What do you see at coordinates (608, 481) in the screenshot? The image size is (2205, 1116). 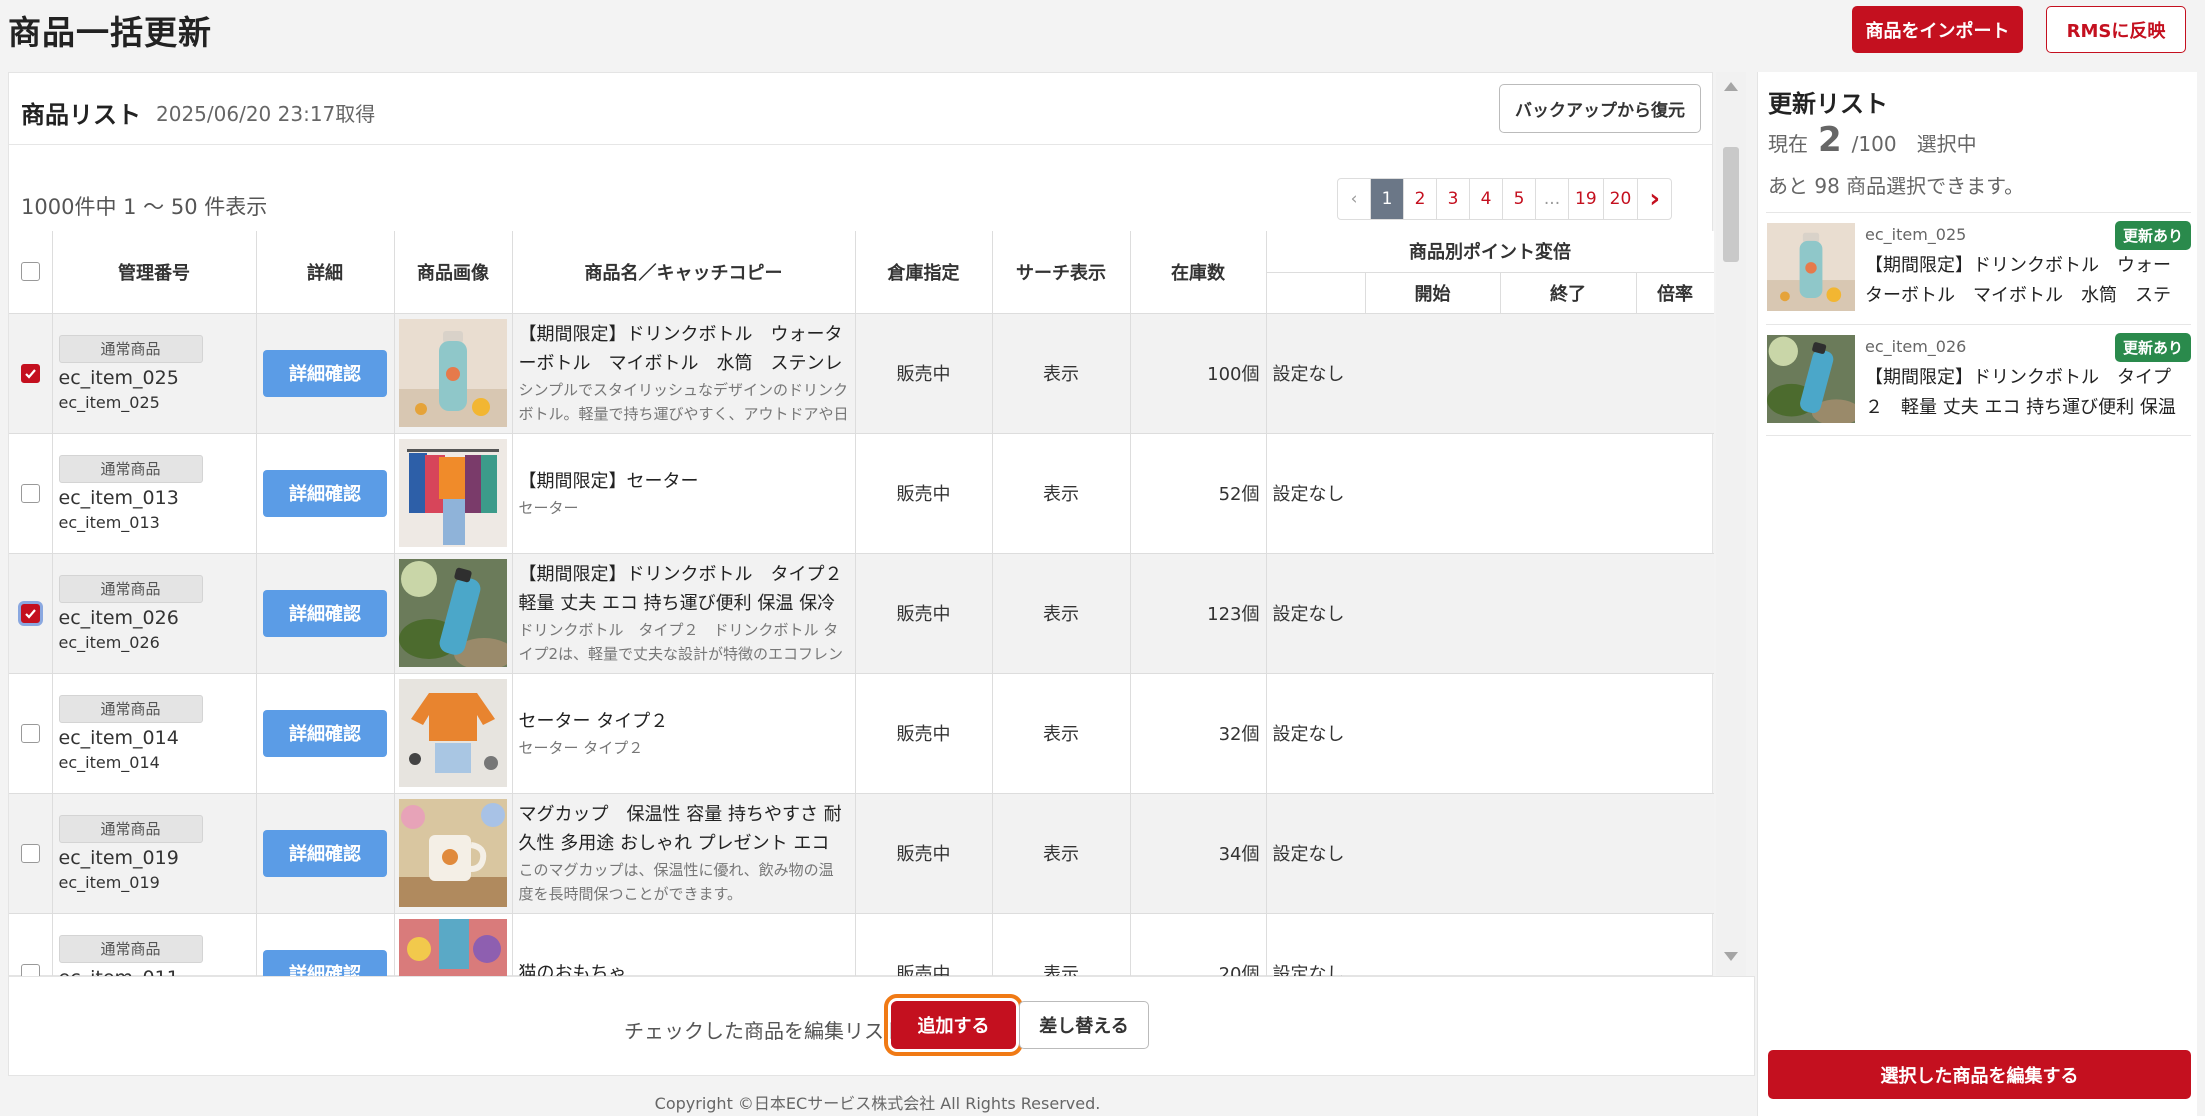 I see `product-name: 【期間限定】セーター` at bounding box center [608, 481].